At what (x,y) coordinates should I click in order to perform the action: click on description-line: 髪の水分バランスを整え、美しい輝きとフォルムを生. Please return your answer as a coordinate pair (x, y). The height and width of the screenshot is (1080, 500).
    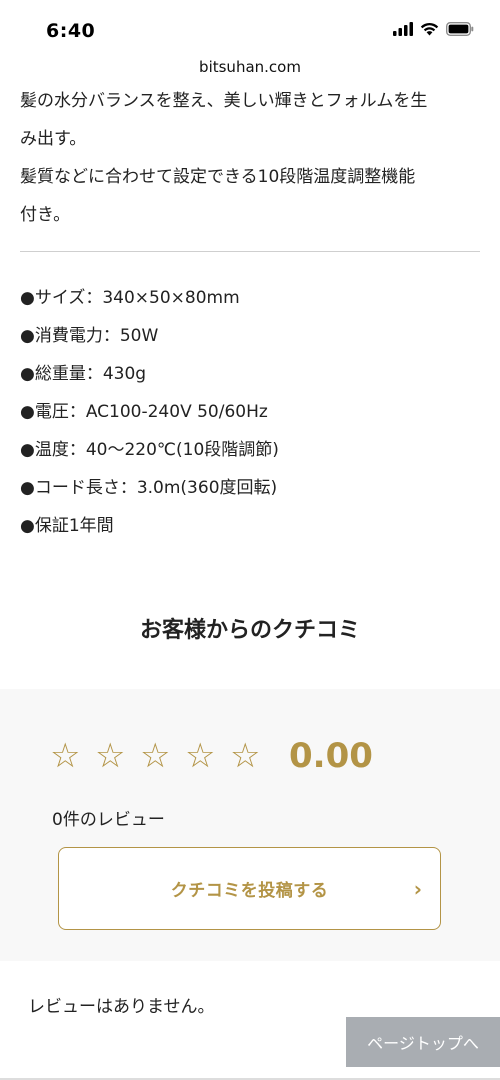
    Looking at the image, I should click on (224, 101).